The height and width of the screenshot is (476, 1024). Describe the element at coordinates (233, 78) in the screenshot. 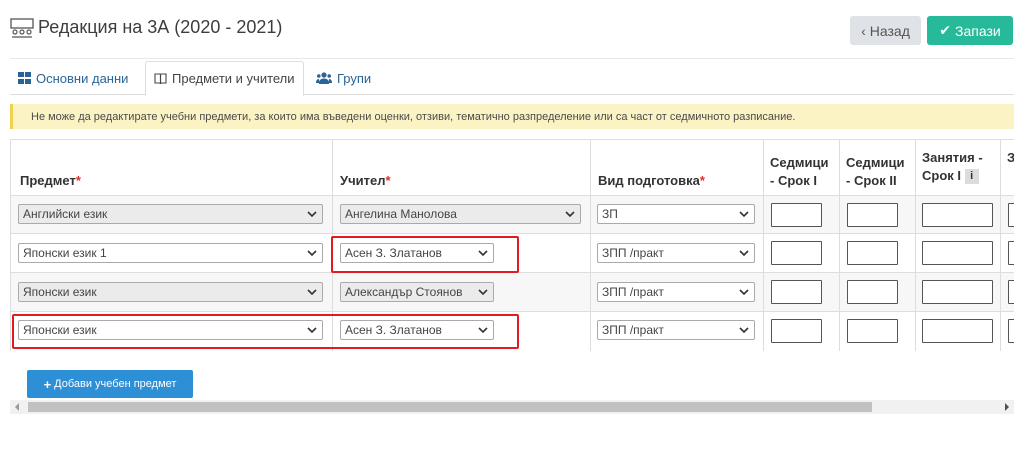

I see `tab-subjects-teachers-label: Предмети и учители` at that location.